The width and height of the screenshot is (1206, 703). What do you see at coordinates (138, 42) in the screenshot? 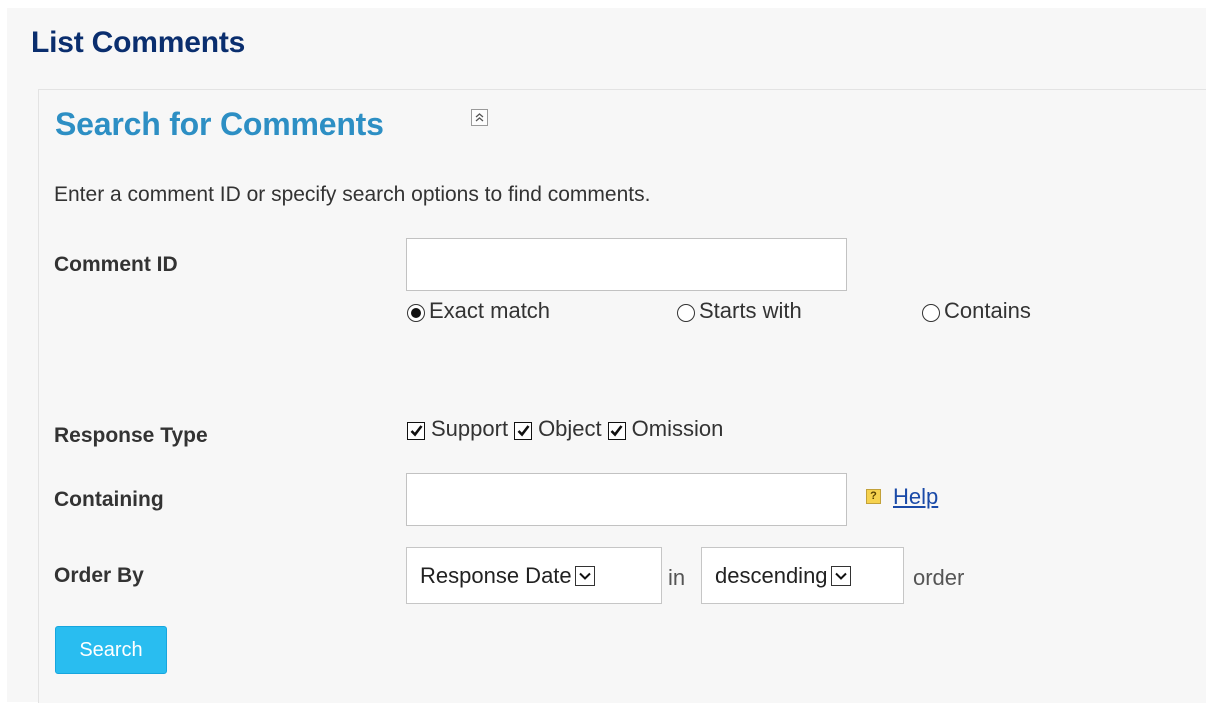
I see `page-title: List Comments` at bounding box center [138, 42].